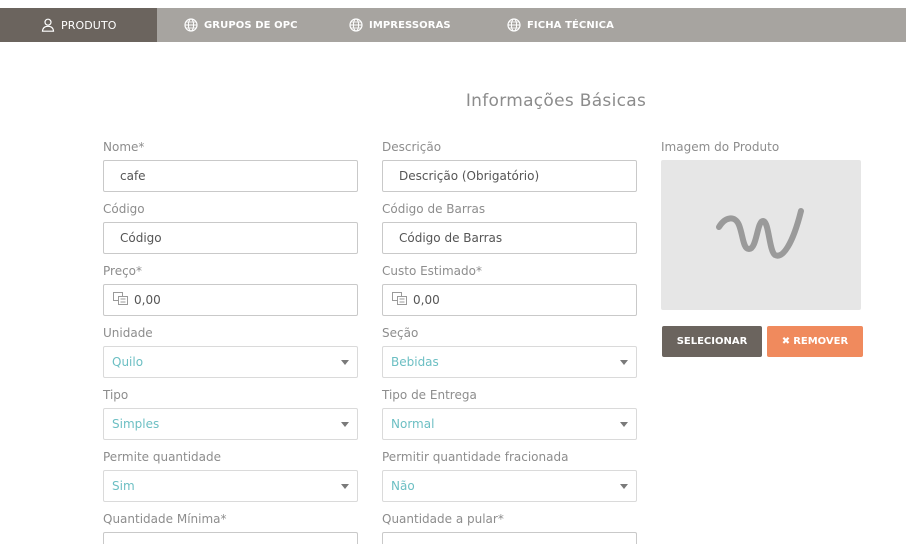 The height and width of the screenshot is (544, 906). Describe the element at coordinates (124, 147) in the screenshot. I see `nome-label: Nome*` at that location.